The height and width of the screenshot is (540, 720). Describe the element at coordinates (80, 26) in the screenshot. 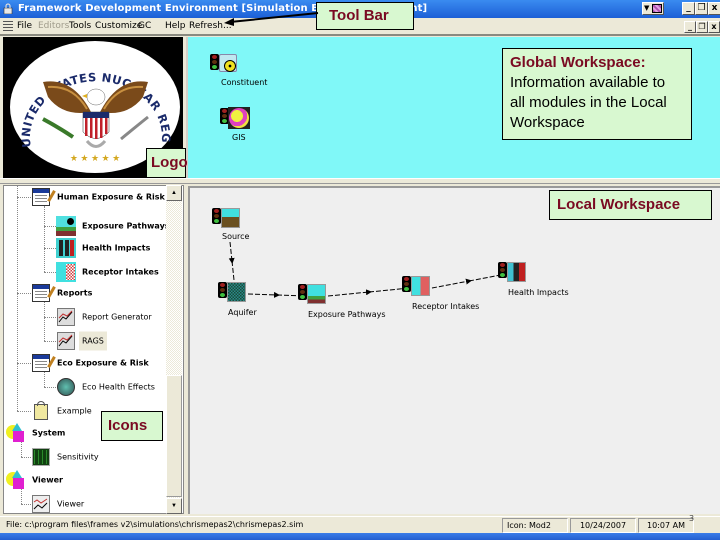

I see `menu-tools: Tools` at that location.